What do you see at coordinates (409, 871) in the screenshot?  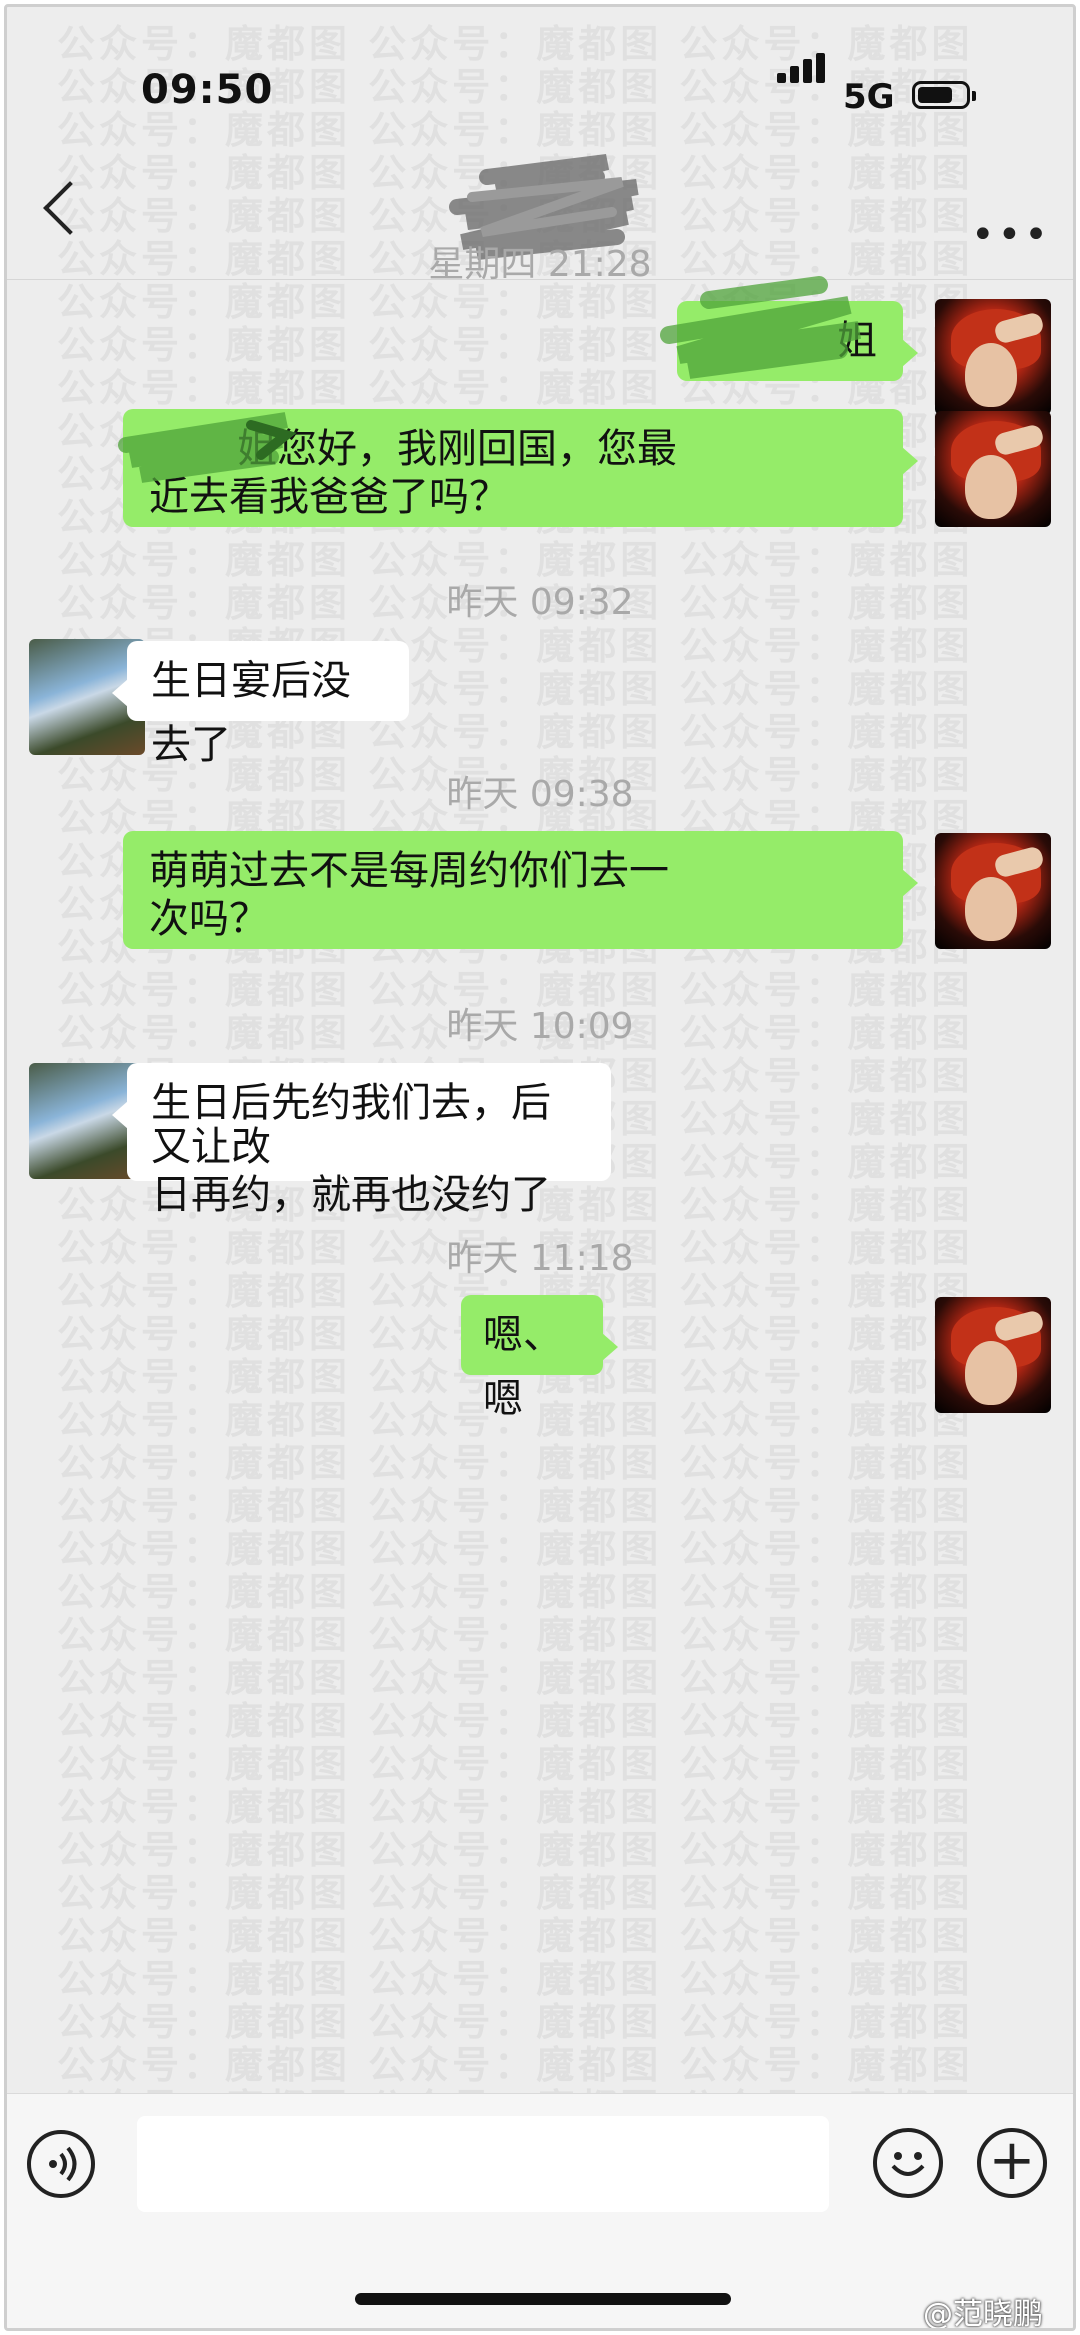 I see `message-text-line: 萌萌过去不是每周约你们去一` at bounding box center [409, 871].